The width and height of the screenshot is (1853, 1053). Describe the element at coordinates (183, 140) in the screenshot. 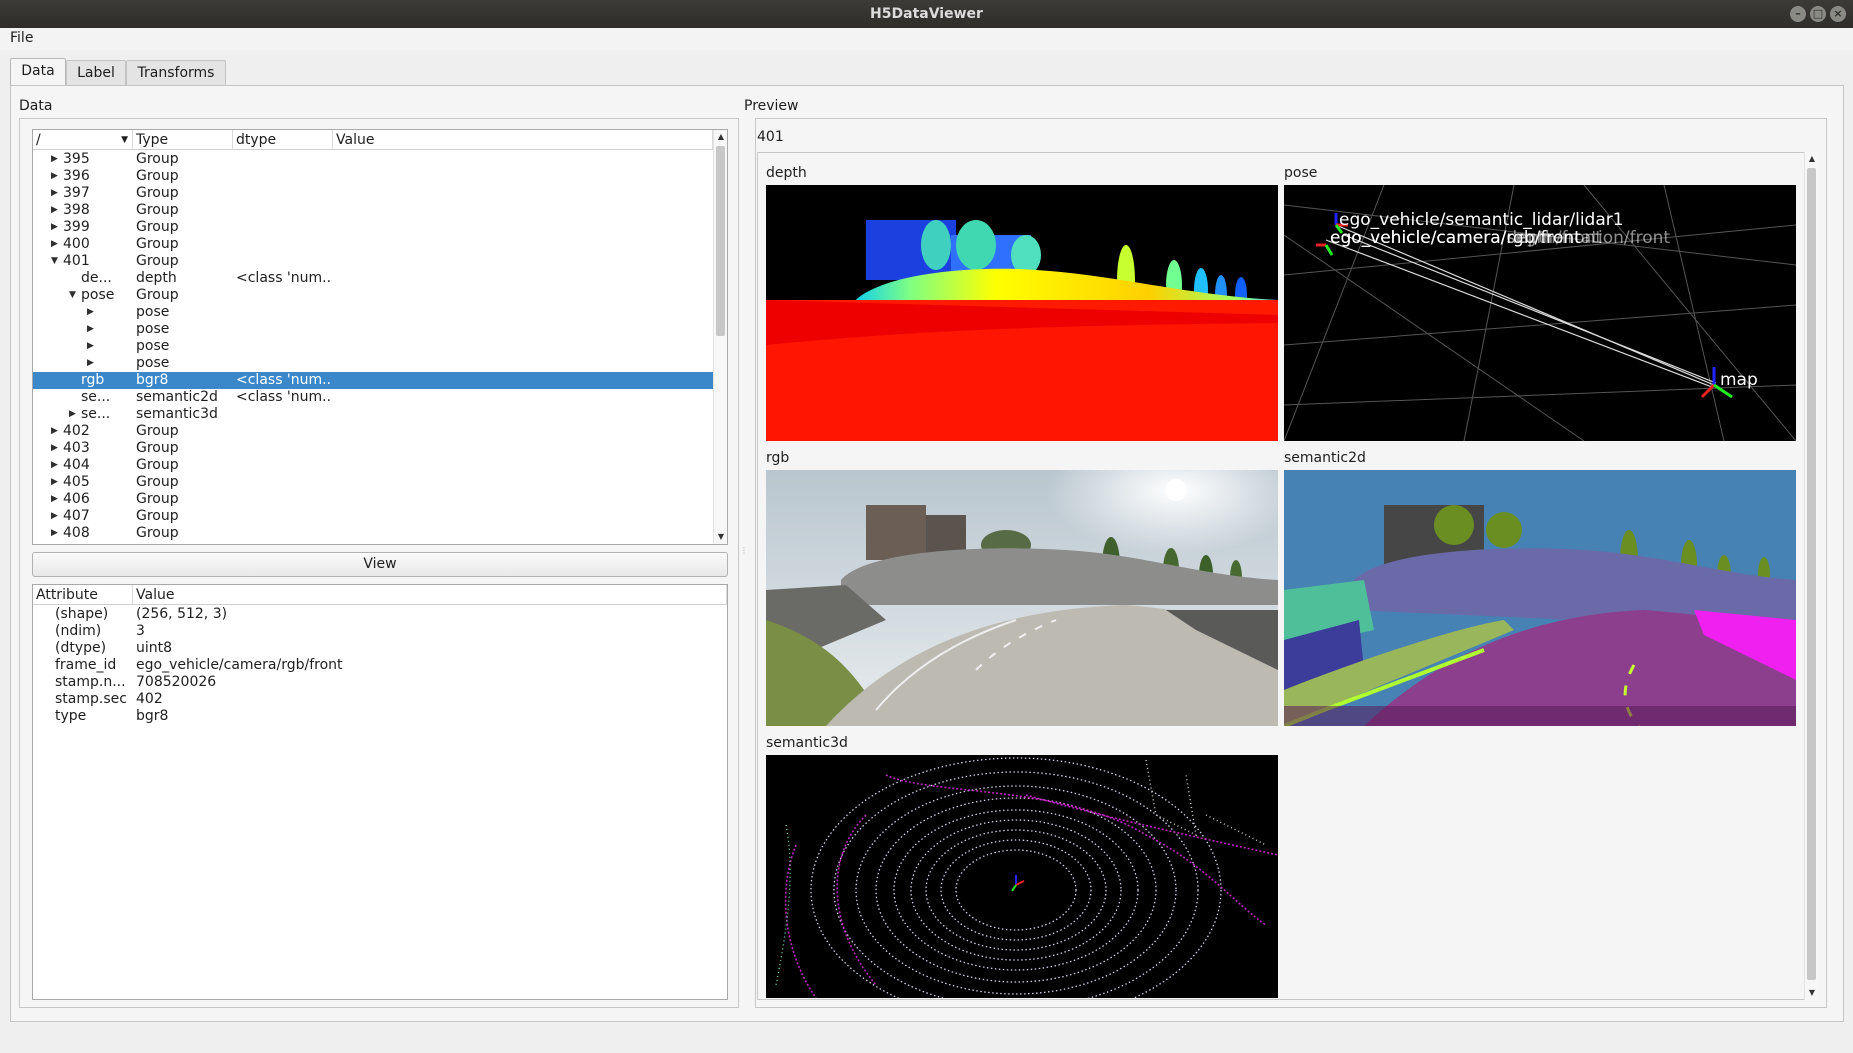

I see `tree-header-type: Type` at that location.